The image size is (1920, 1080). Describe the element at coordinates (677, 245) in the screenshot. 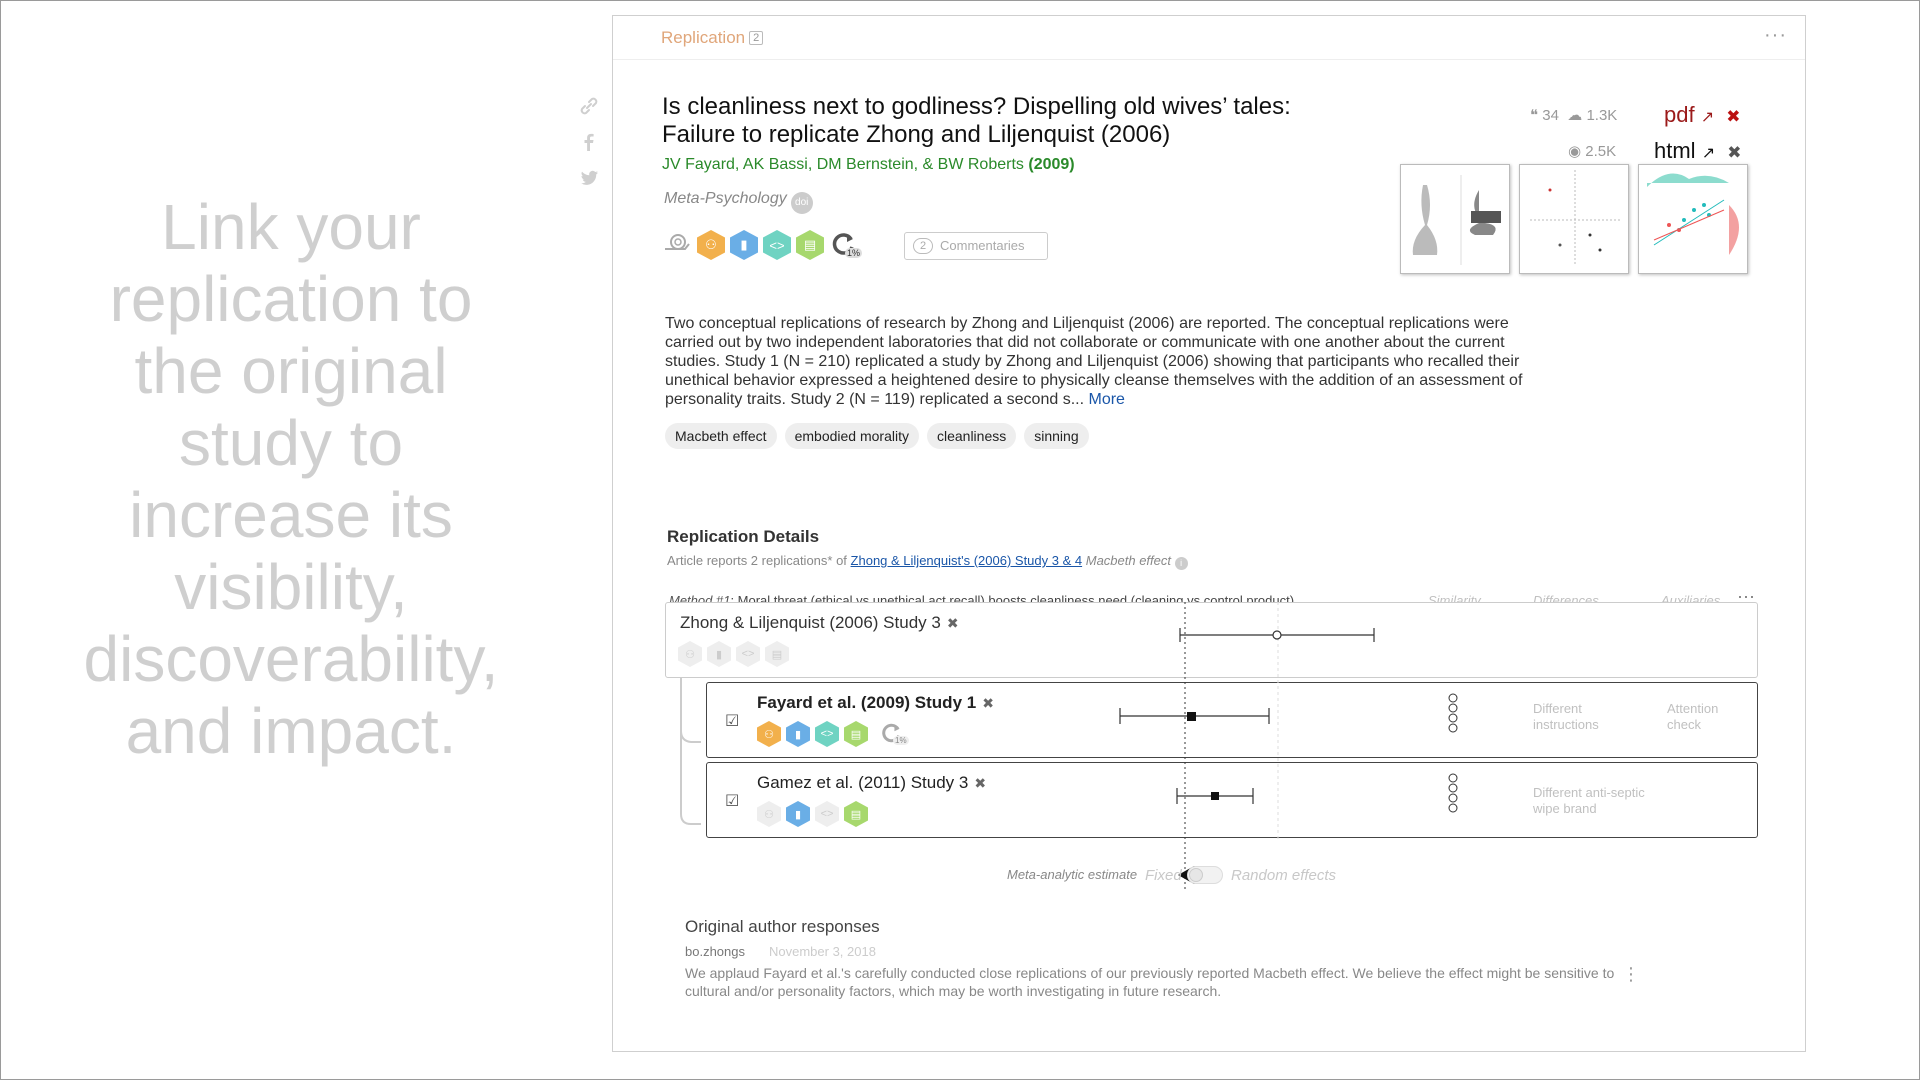

I see `snail-icon` at that location.